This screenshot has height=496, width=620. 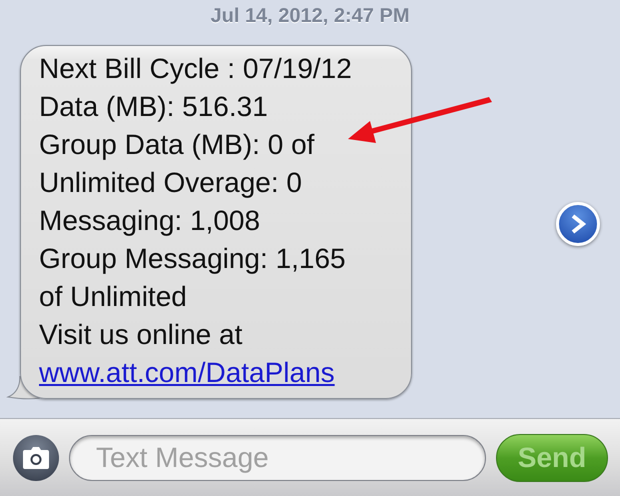 I want to click on camera-icon, so click(x=36, y=457).